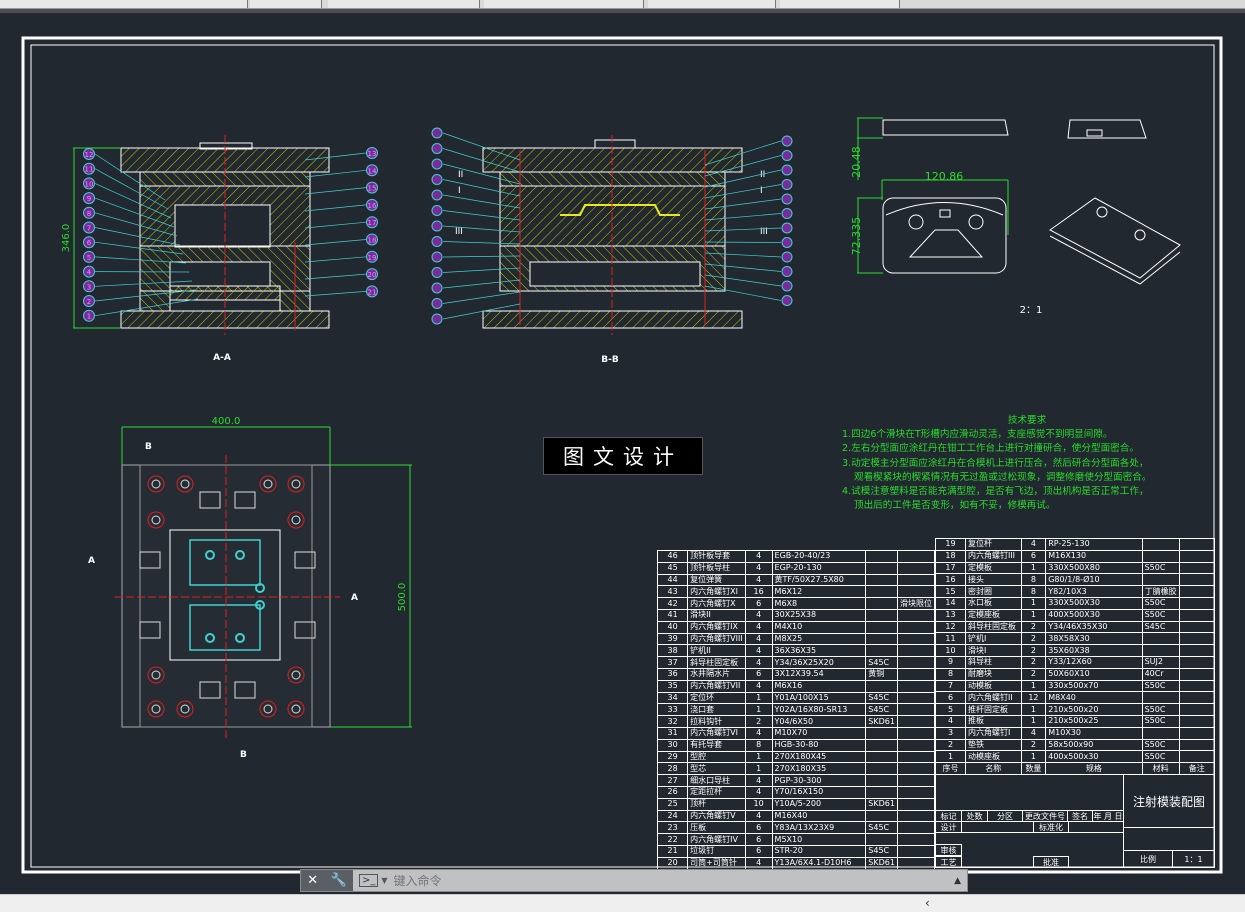 The image size is (1245, 912). What do you see at coordinates (1075, 709) in the screenshot?
I see `bom-row: 5 推杆固定板 1 210x500x20 S50C` at bounding box center [1075, 709].